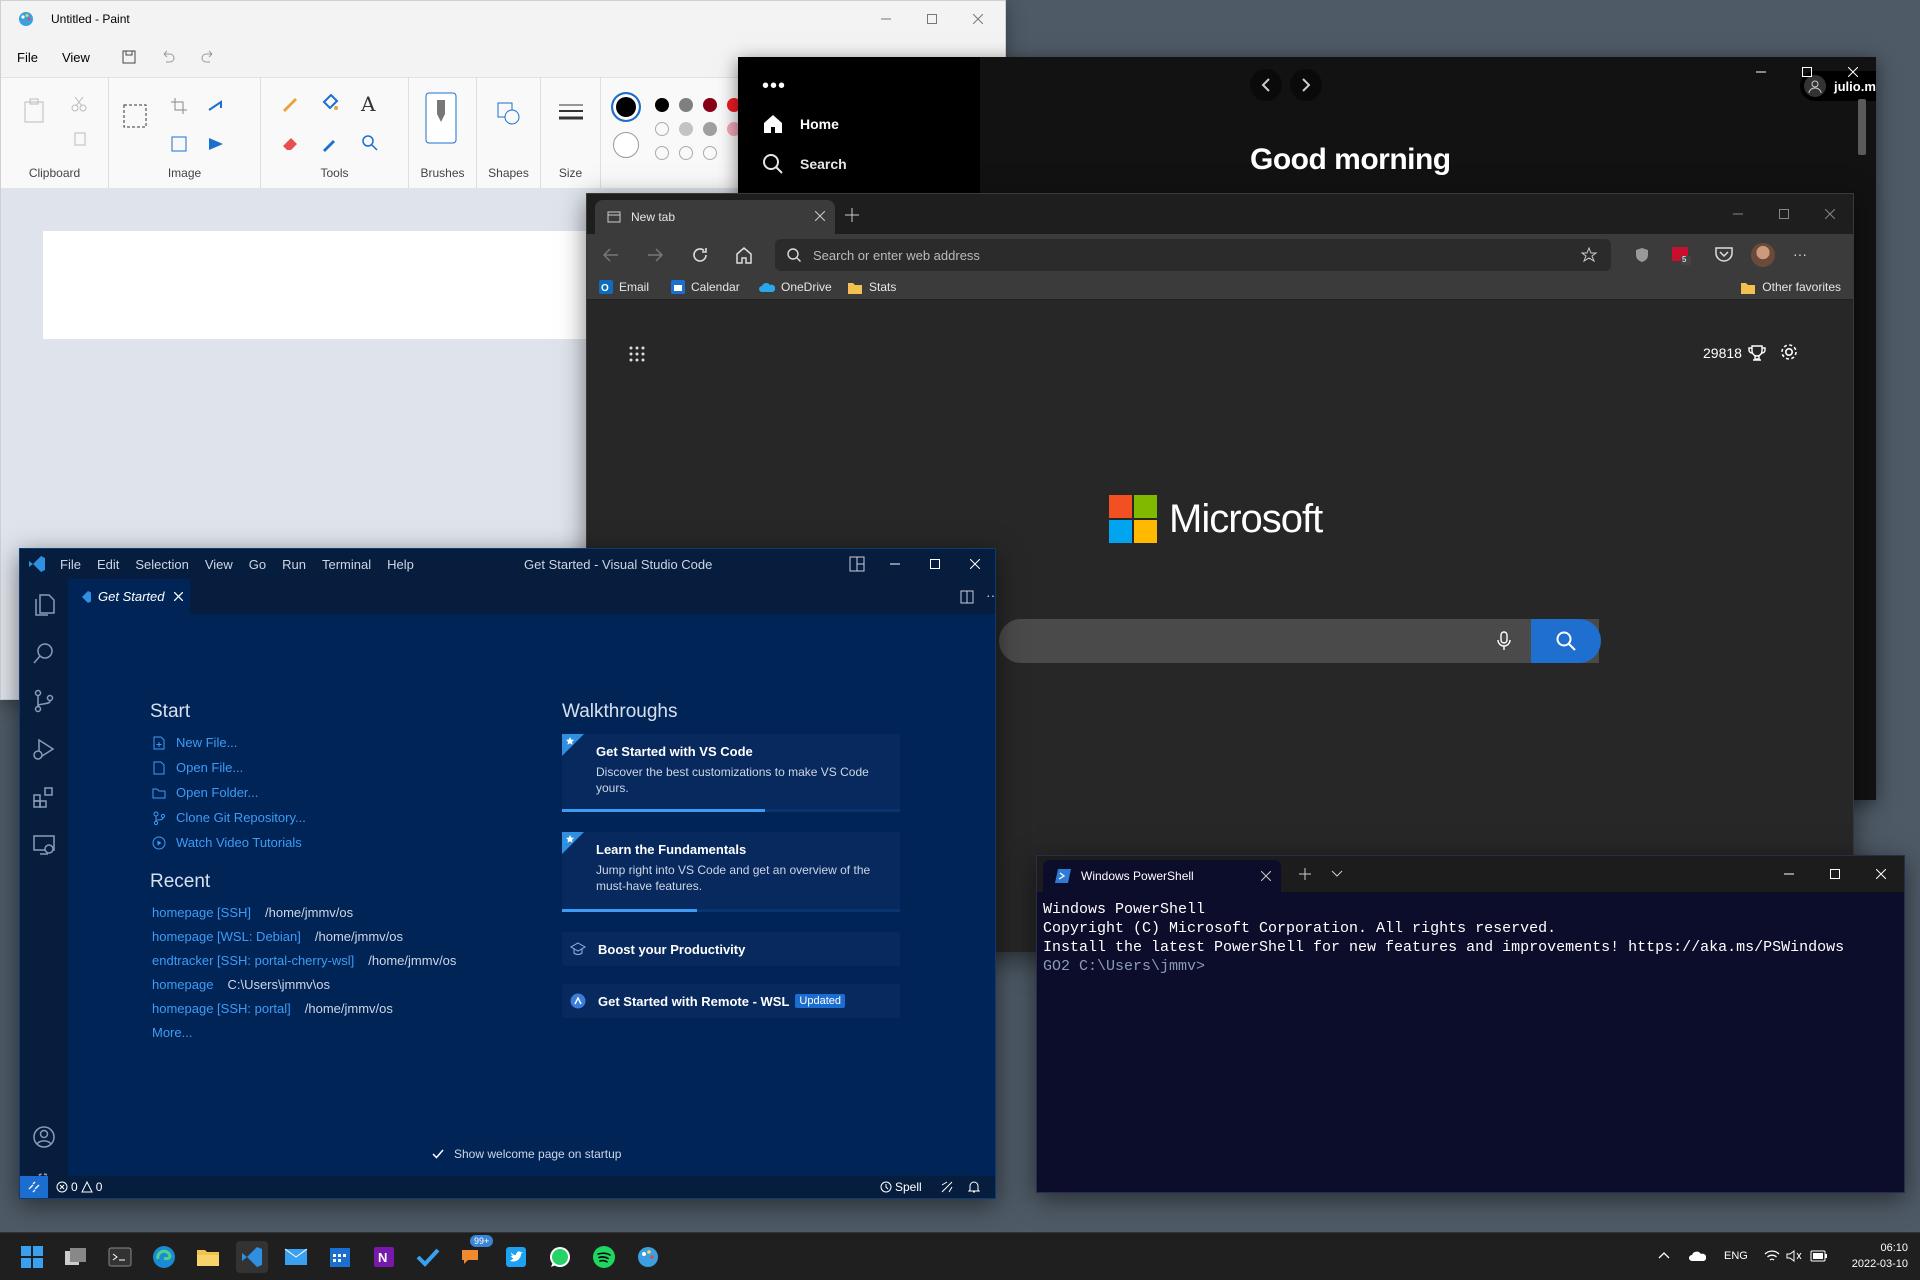  Describe the element at coordinates (731, 949) in the screenshot. I see `walkthrough-boost: Boost your Productivity` at that location.